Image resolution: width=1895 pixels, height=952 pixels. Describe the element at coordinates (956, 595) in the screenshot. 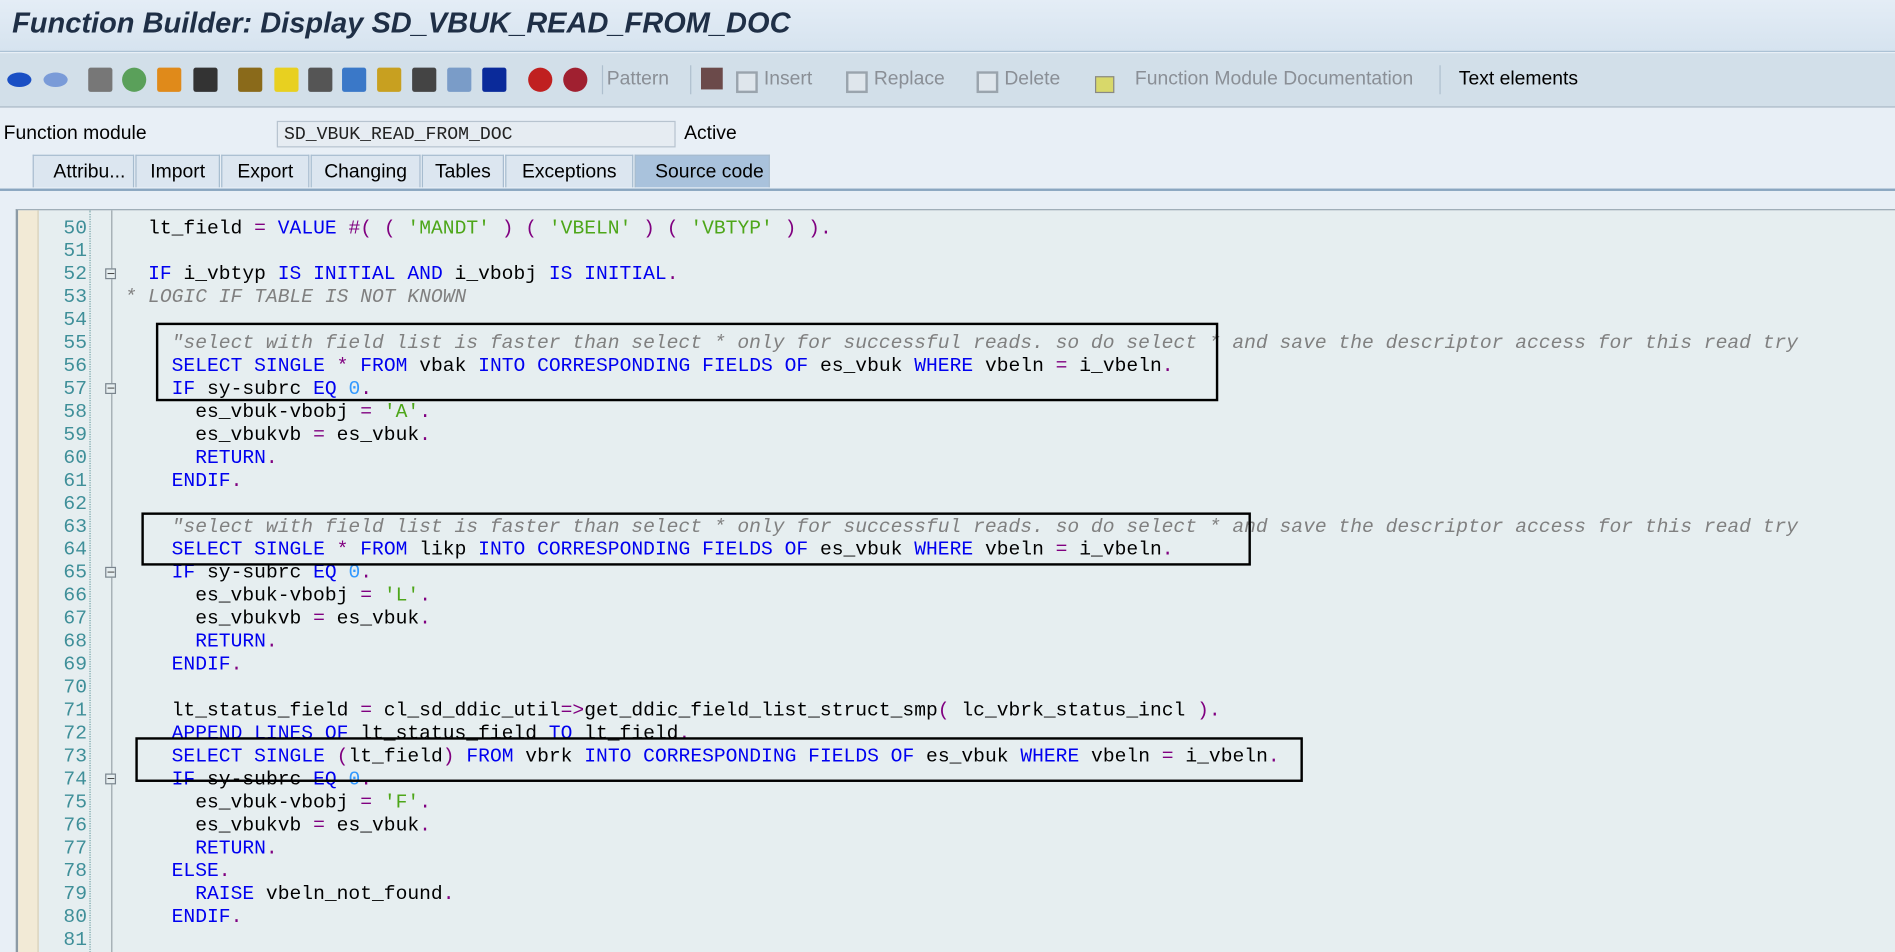

I see `code-line: 66 es_vbuk-vbobj = 'L'.` at that location.